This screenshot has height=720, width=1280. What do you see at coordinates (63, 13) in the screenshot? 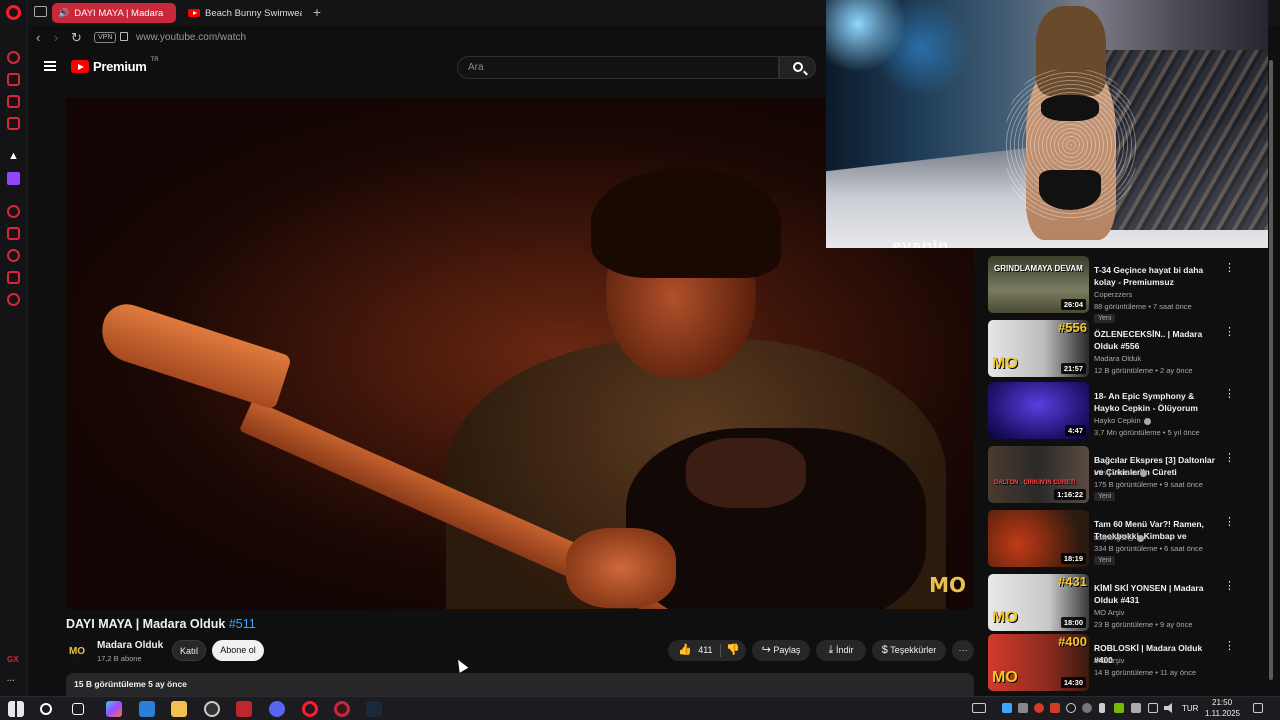
I see `speaker-icon: 🔊` at bounding box center [63, 13].